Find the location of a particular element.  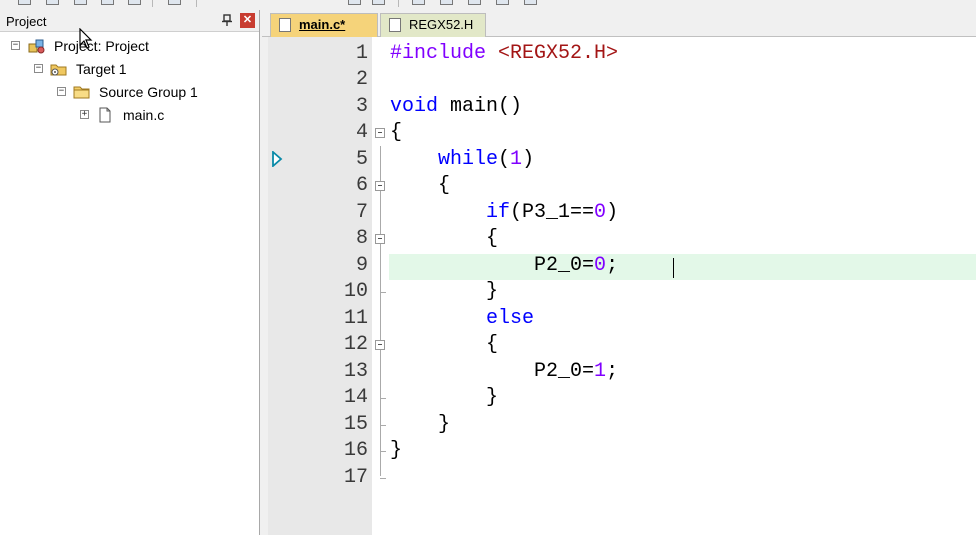

line-number: 6 is located at coordinates (361, 185).